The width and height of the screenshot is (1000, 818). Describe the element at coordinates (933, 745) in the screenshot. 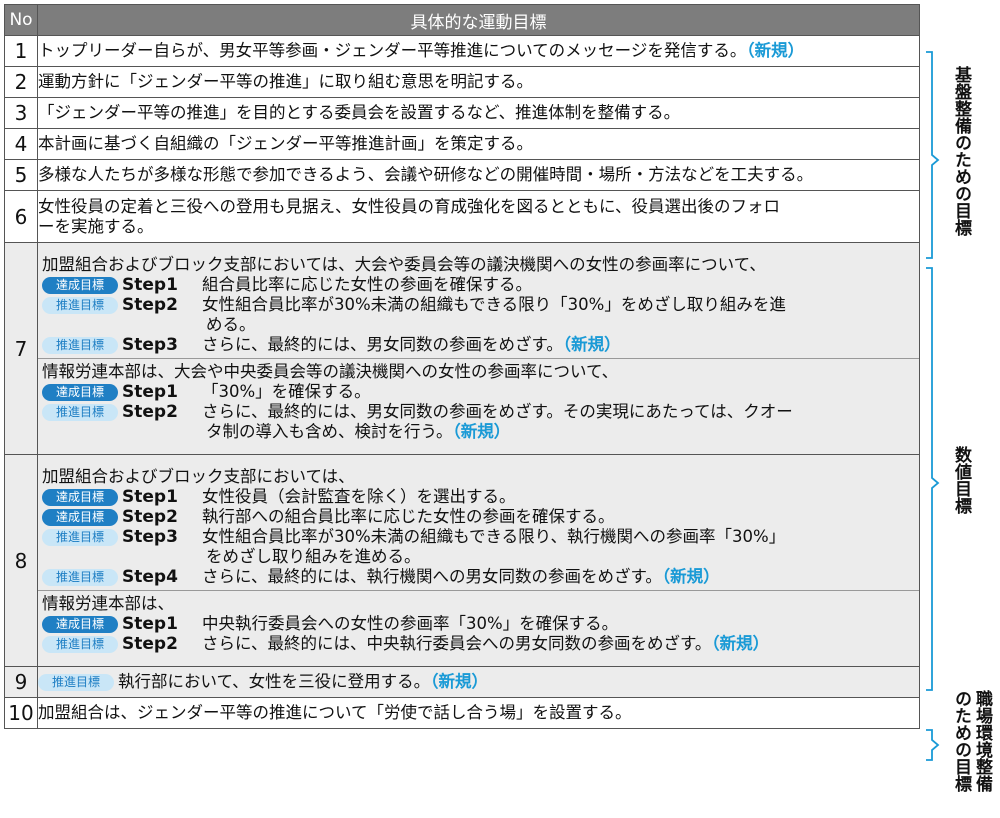

I see `brace-workplace` at that location.